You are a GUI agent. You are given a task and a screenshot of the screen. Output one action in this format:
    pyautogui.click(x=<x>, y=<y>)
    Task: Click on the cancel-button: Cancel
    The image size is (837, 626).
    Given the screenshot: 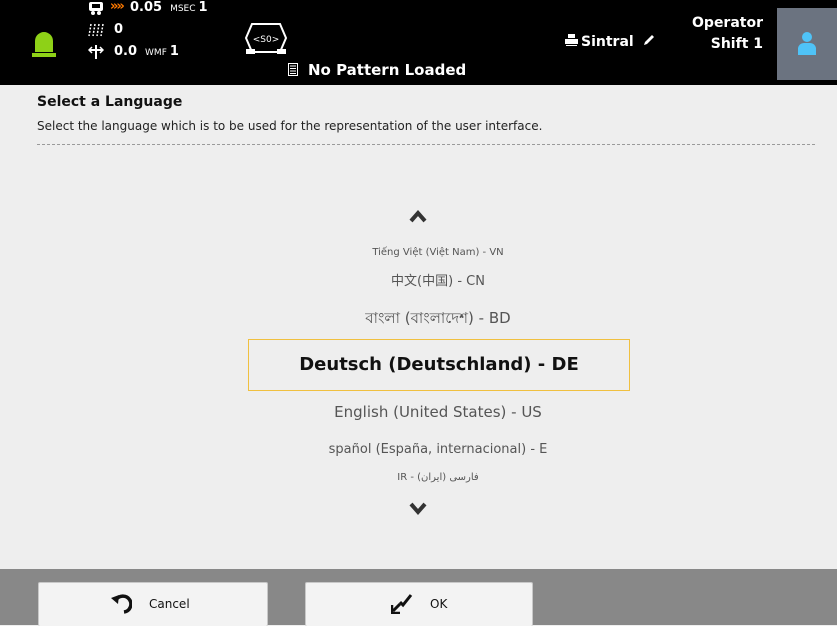 What is the action you would take?
    pyautogui.click(x=153, y=604)
    